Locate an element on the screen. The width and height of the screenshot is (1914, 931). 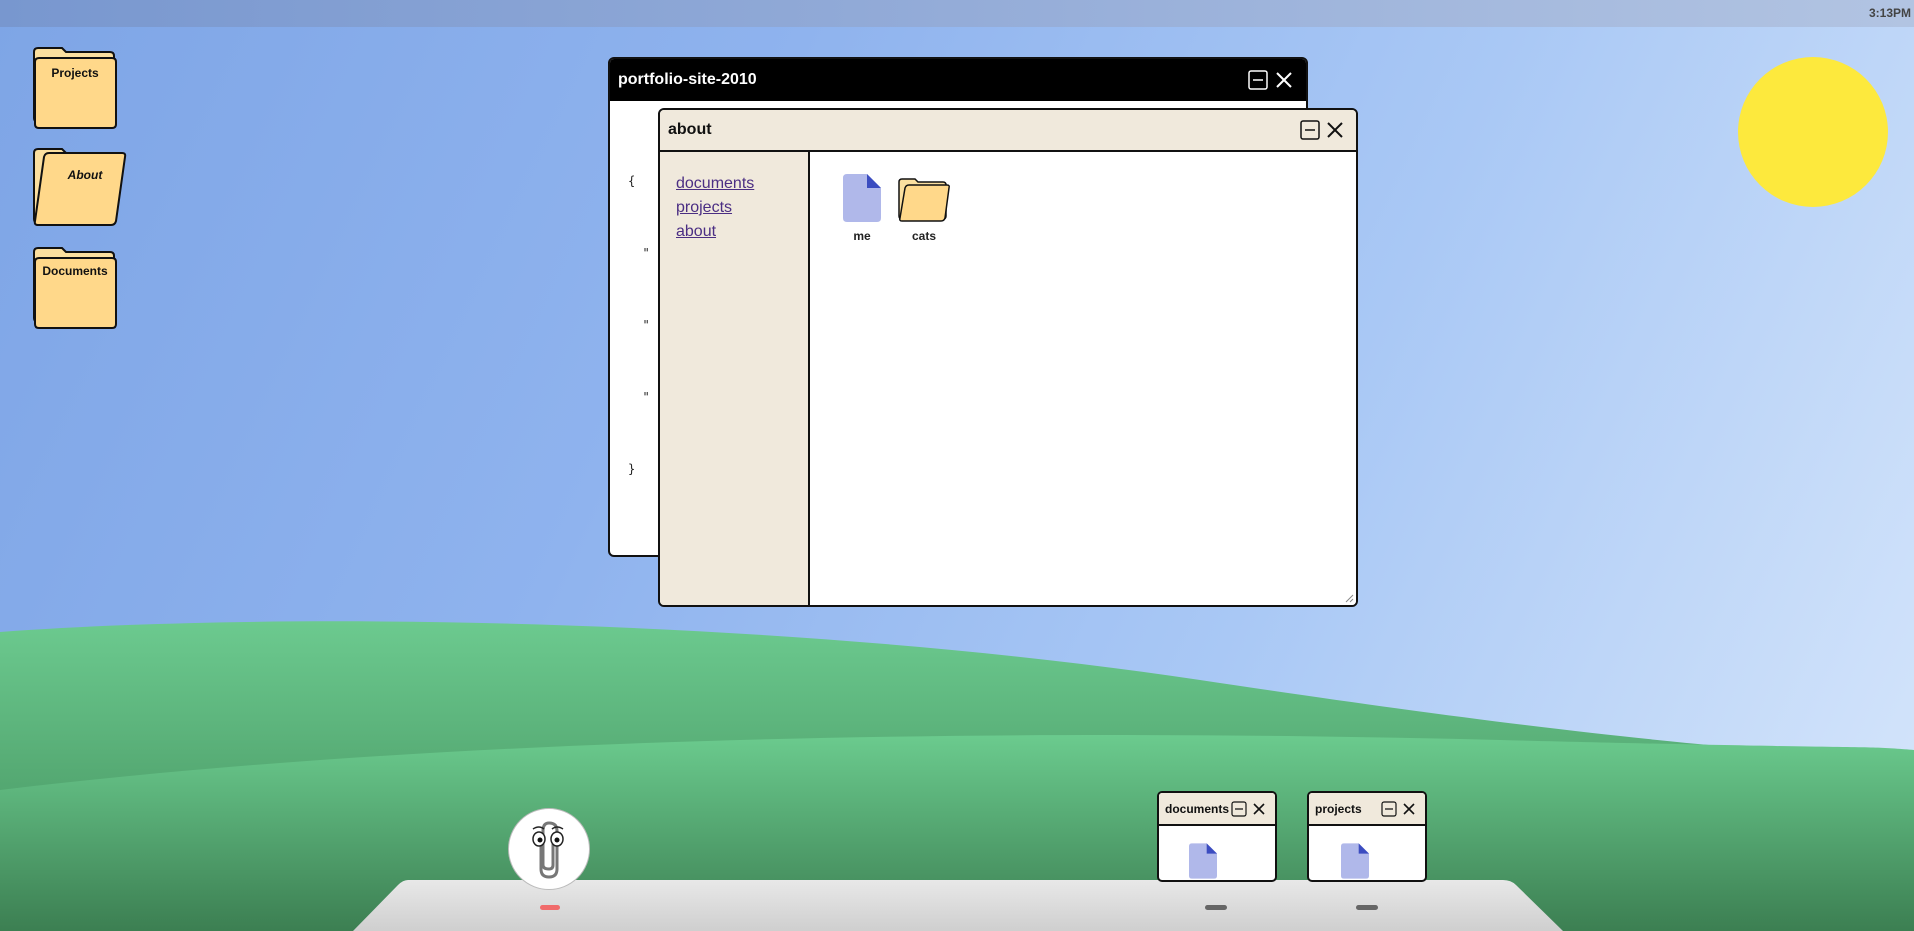
file-name: cats is located at coordinates (924, 236).